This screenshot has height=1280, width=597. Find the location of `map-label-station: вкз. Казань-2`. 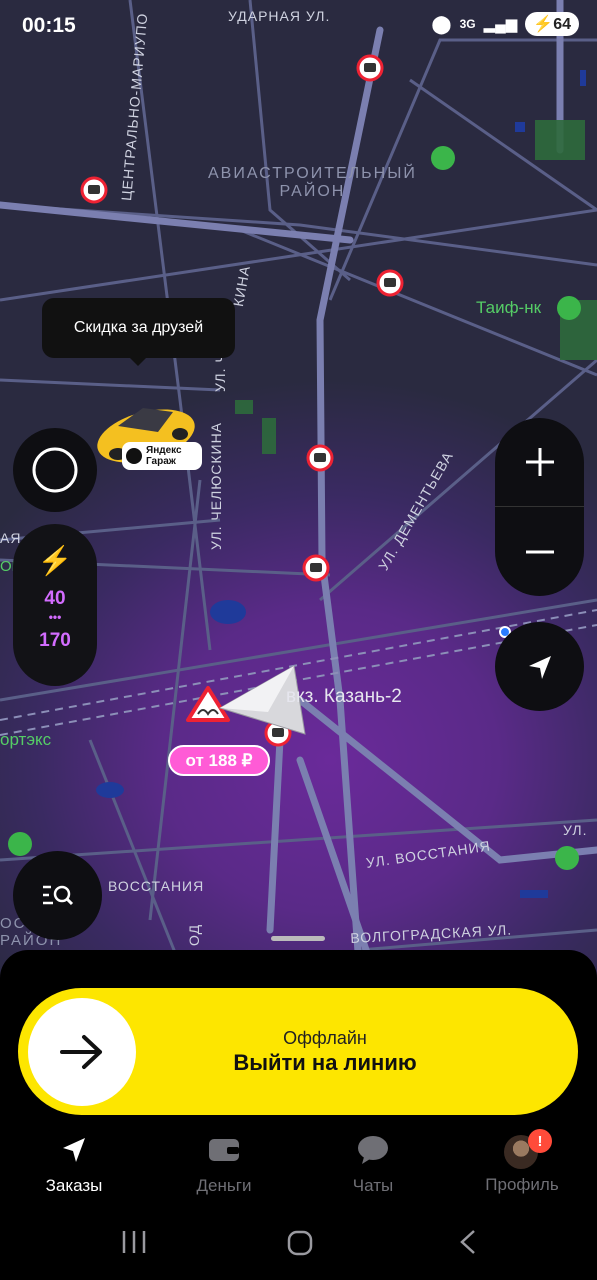

map-label-station: вкз. Казань-2 is located at coordinates (344, 696).